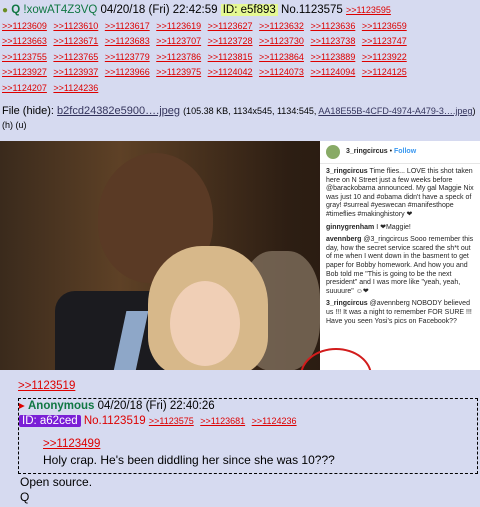 This screenshot has height=507, width=480. What do you see at coordinates (405, 151) in the screenshot?
I see `follow-link: Follow` at bounding box center [405, 151].